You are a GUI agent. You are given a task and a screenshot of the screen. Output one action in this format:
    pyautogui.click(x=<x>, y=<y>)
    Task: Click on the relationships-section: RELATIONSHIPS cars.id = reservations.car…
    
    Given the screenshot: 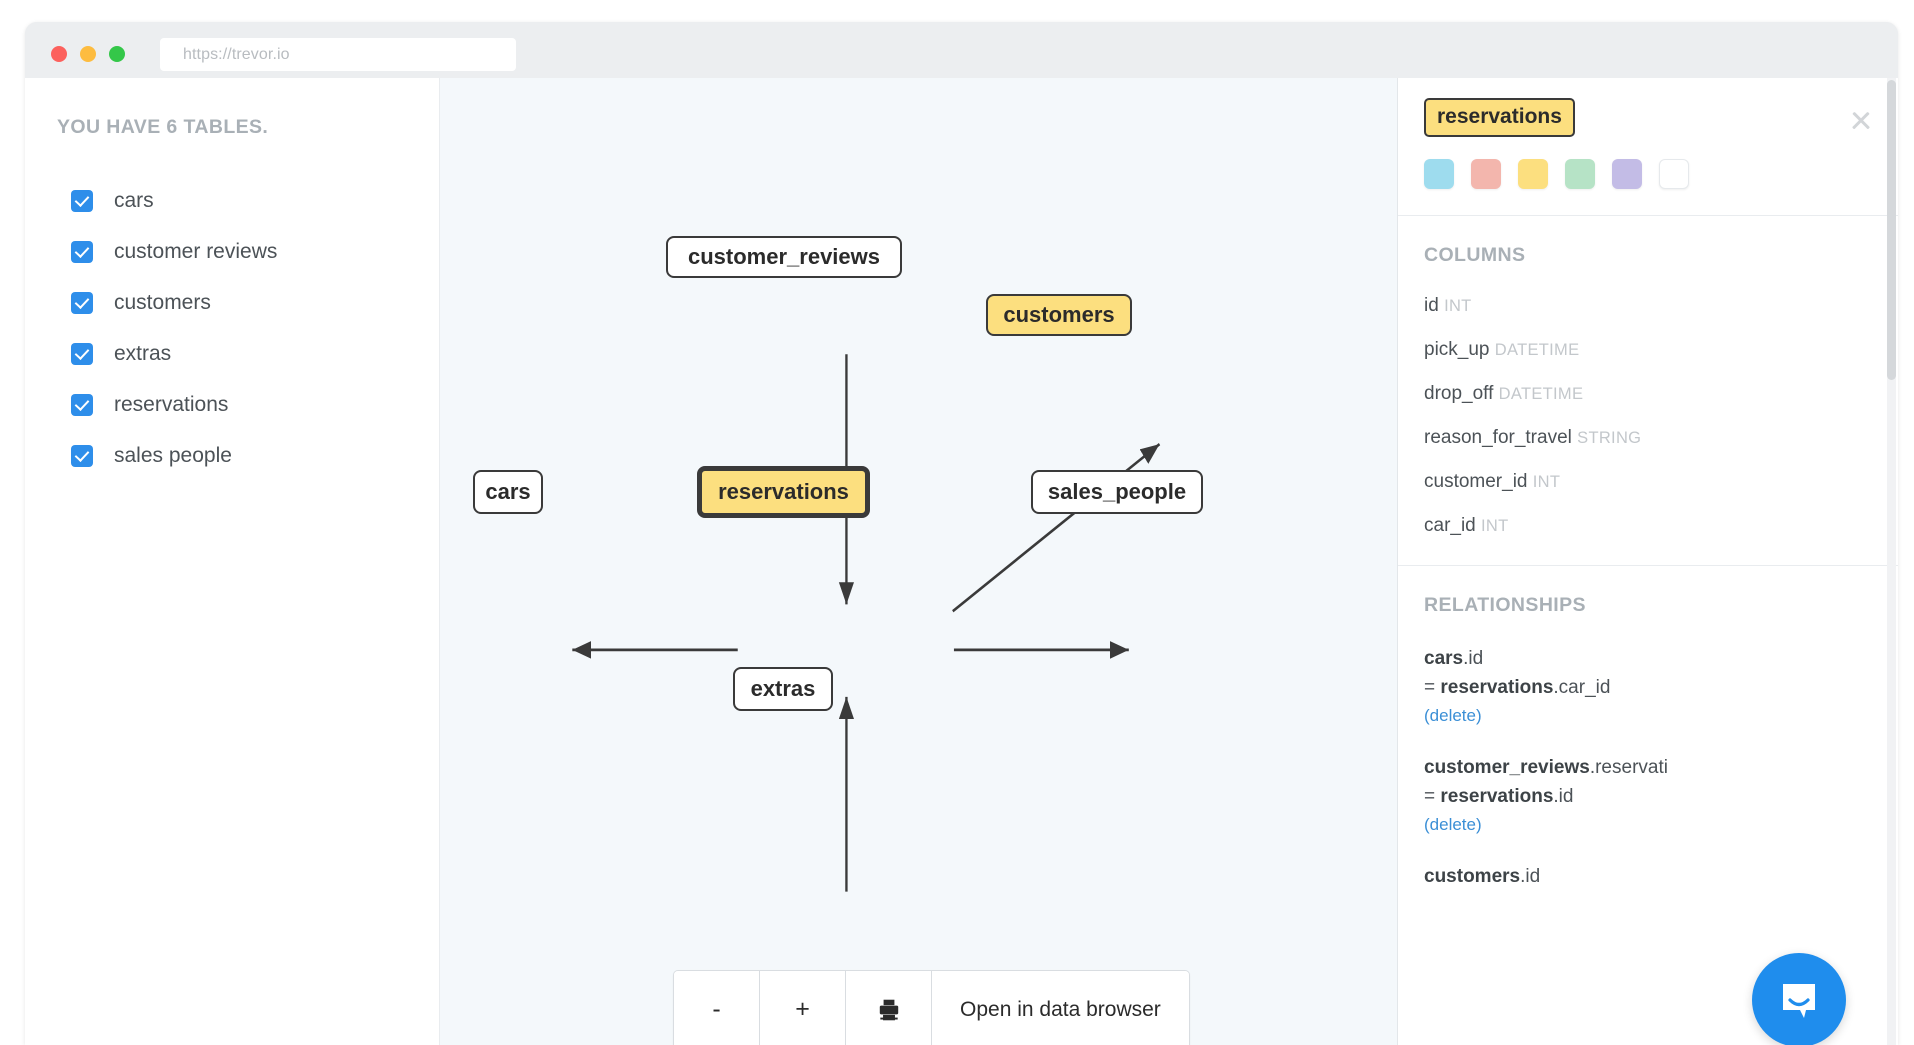 What is the action you would take?
    pyautogui.click(x=1648, y=754)
    